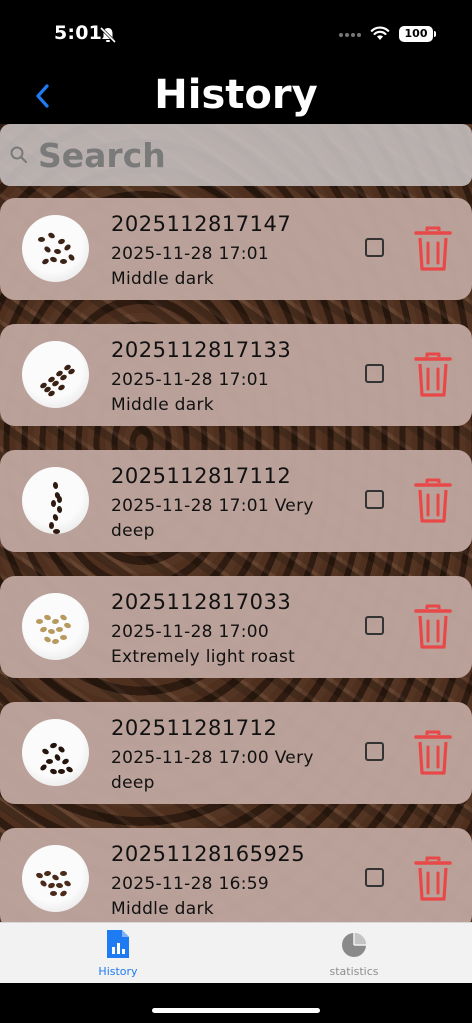 This screenshot has width=472, height=1023. I want to click on record-id: 2025112817133, so click(201, 350).